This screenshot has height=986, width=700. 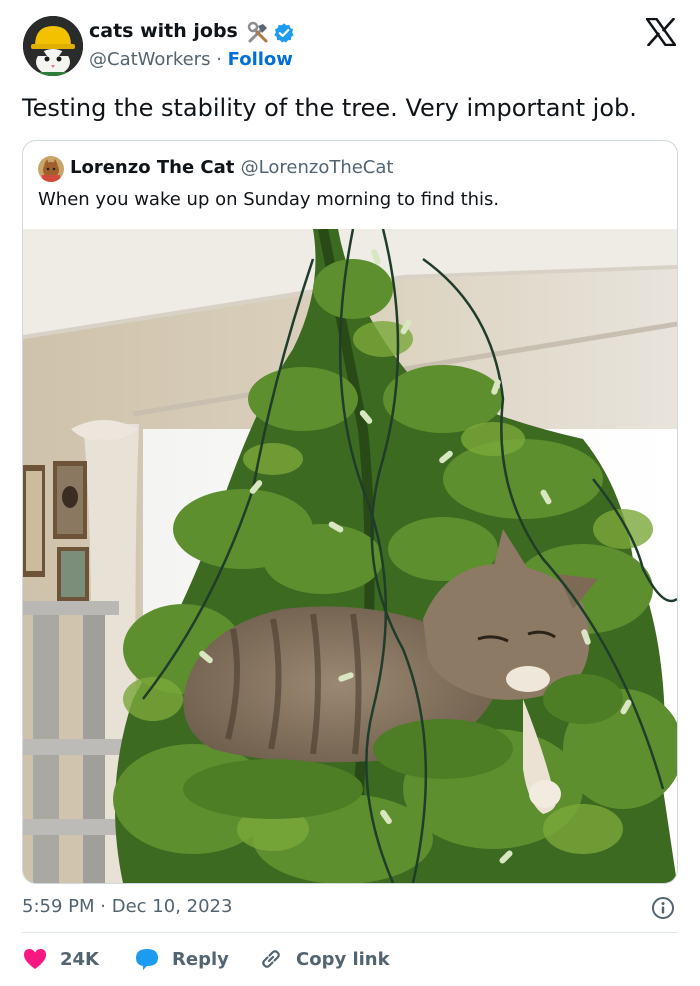 I want to click on quote-author-line: Lorenzo The Cat @LorenzoTheCat, so click(x=231, y=167).